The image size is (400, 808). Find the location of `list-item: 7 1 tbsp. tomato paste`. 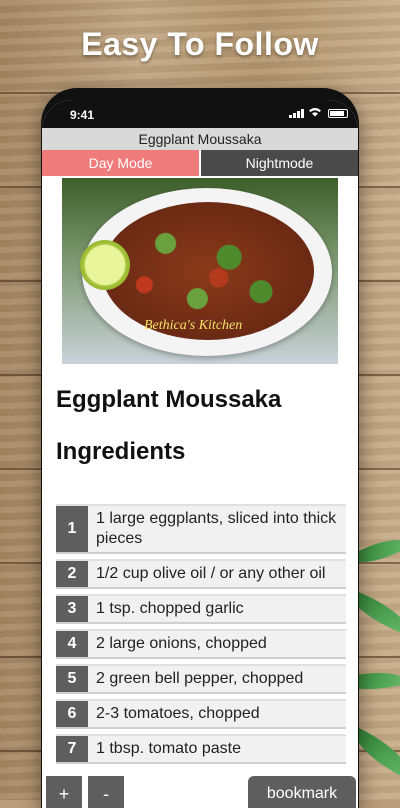

list-item: 7 1 tbsp. tomato paste is located at coordinates (201, 749).